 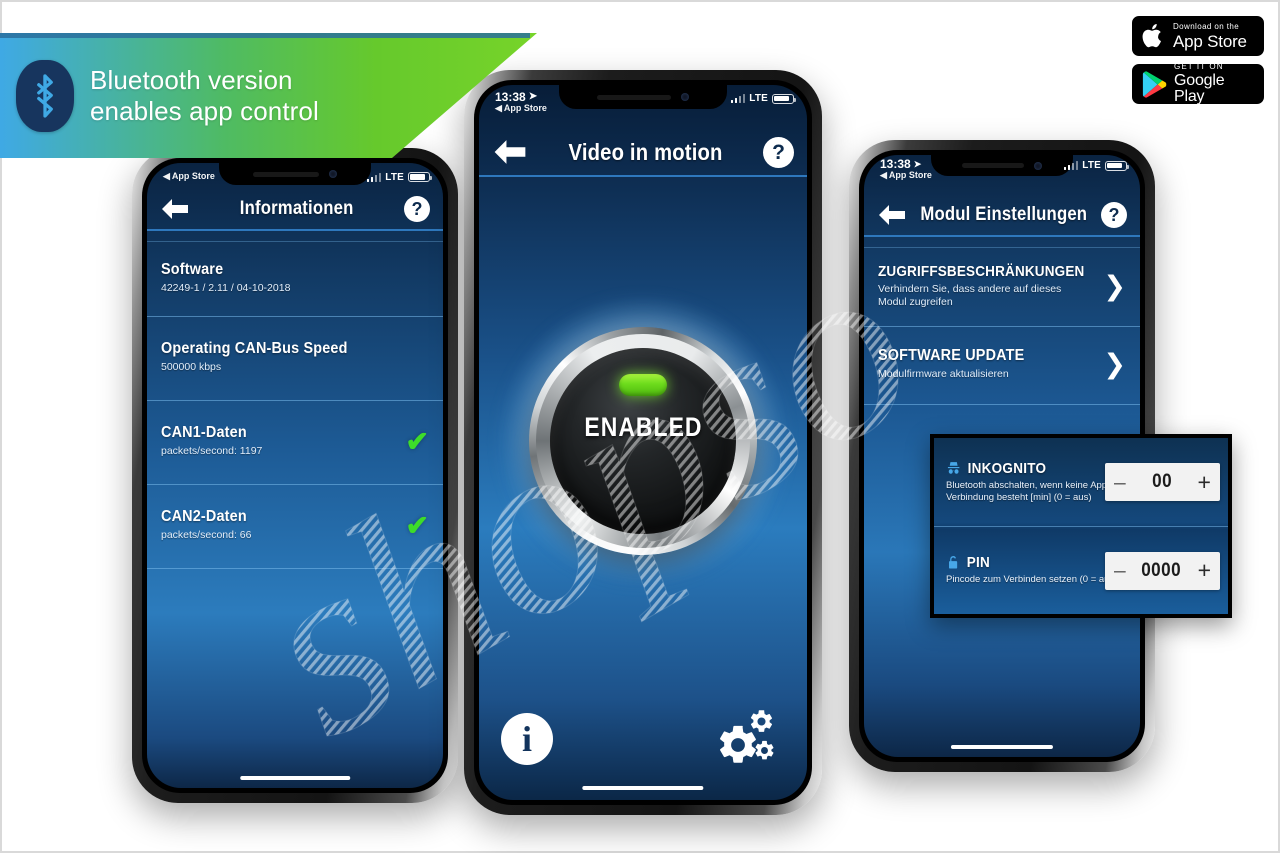 What do you see at coordinates (981, 271) in the screenshot?
I see `row-title: ZUGRIFFSBESCHRÄNKUNGEN` at bounding box center [981, 271].